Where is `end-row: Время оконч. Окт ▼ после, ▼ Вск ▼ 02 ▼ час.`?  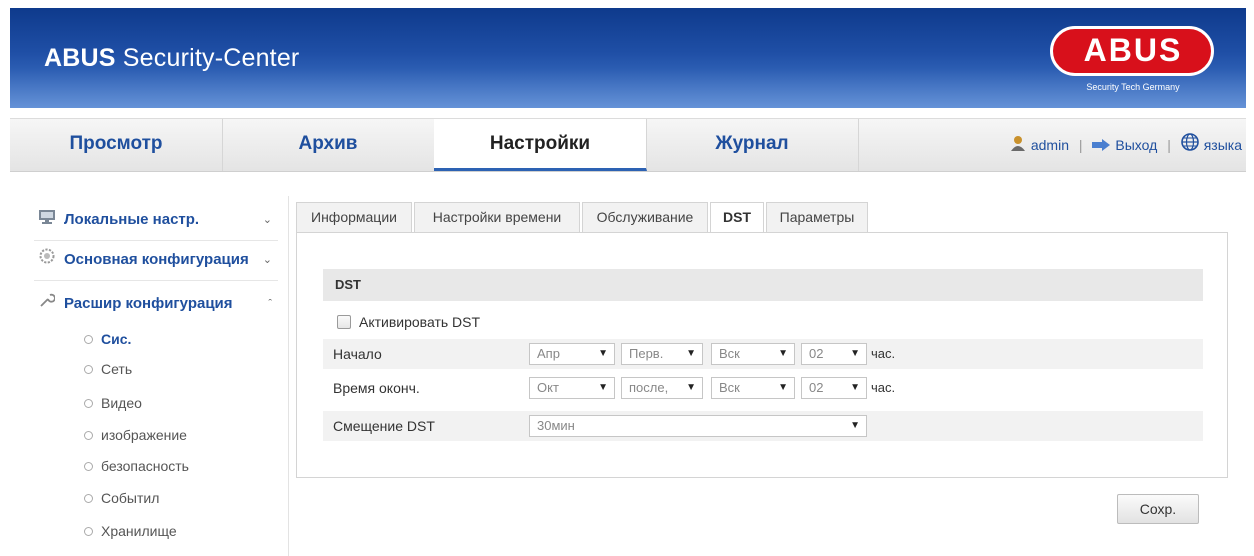
end-row: Время оконч. Окт ▼ после, ▼ Вск ▼ 02 ▼ час. is located at coordinates (763, 388).